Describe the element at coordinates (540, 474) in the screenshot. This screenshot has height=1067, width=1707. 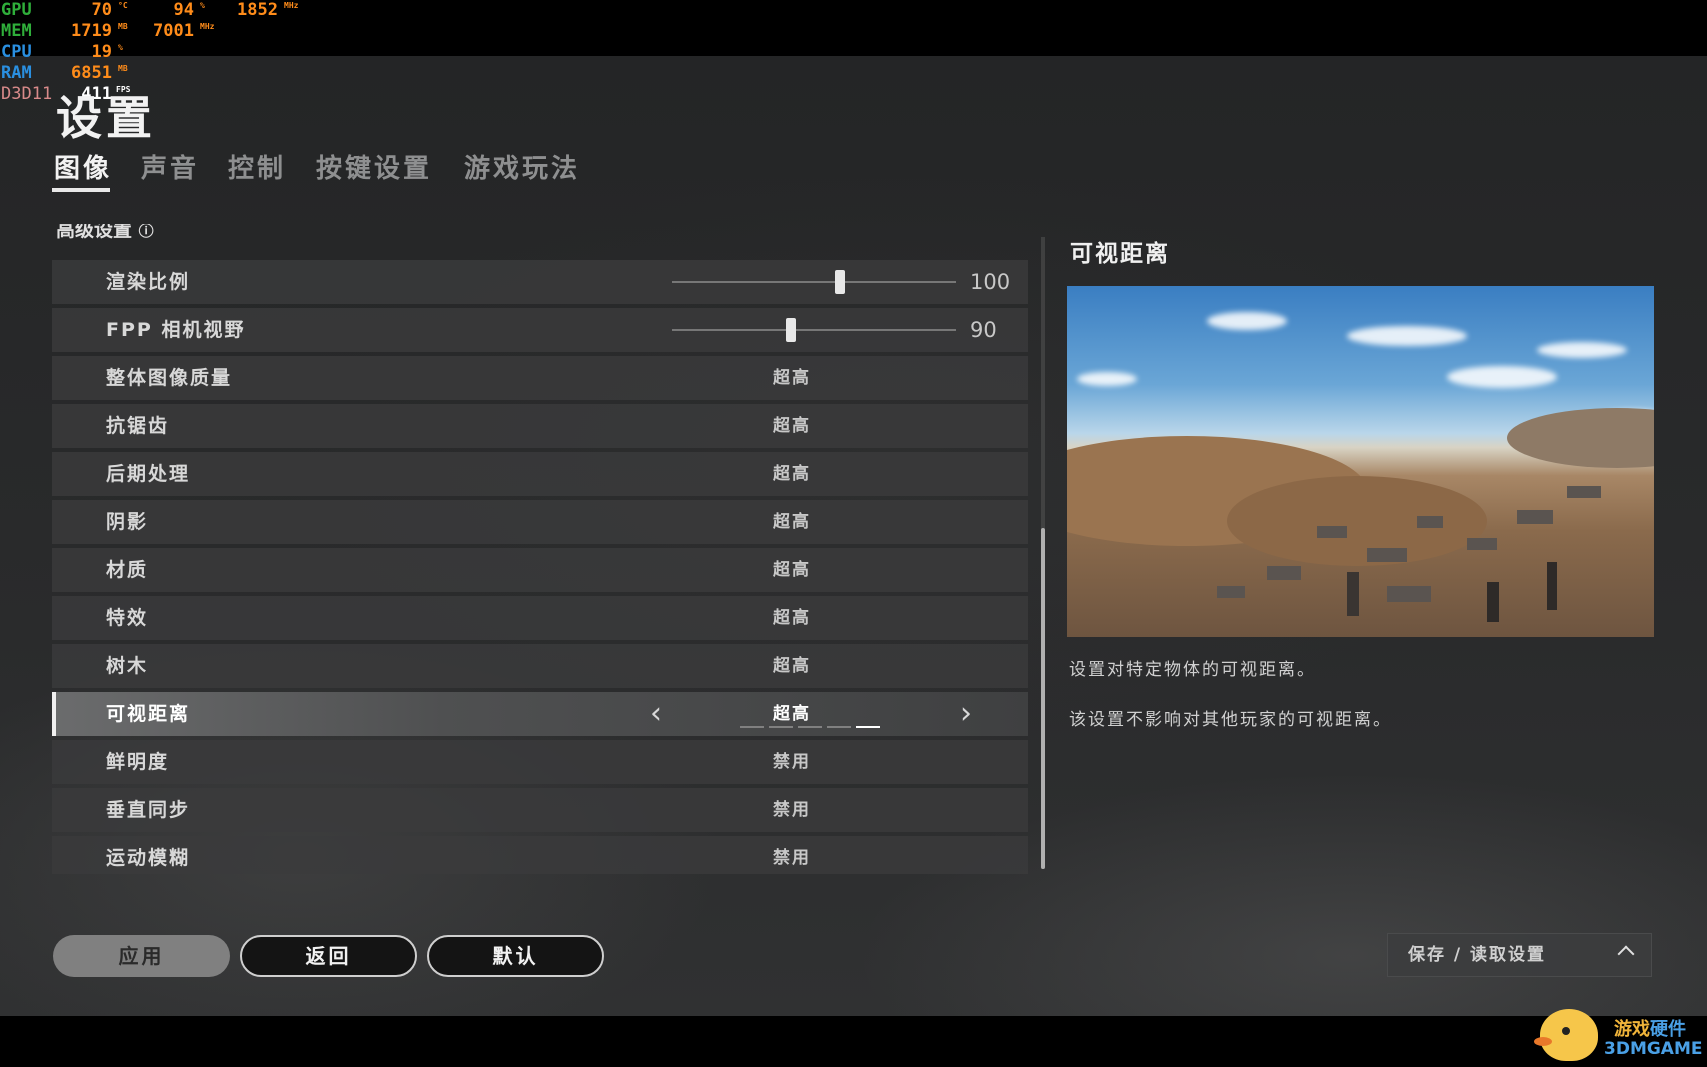
I see `setting-row-post-processing: 后期处理 超高` at that location.